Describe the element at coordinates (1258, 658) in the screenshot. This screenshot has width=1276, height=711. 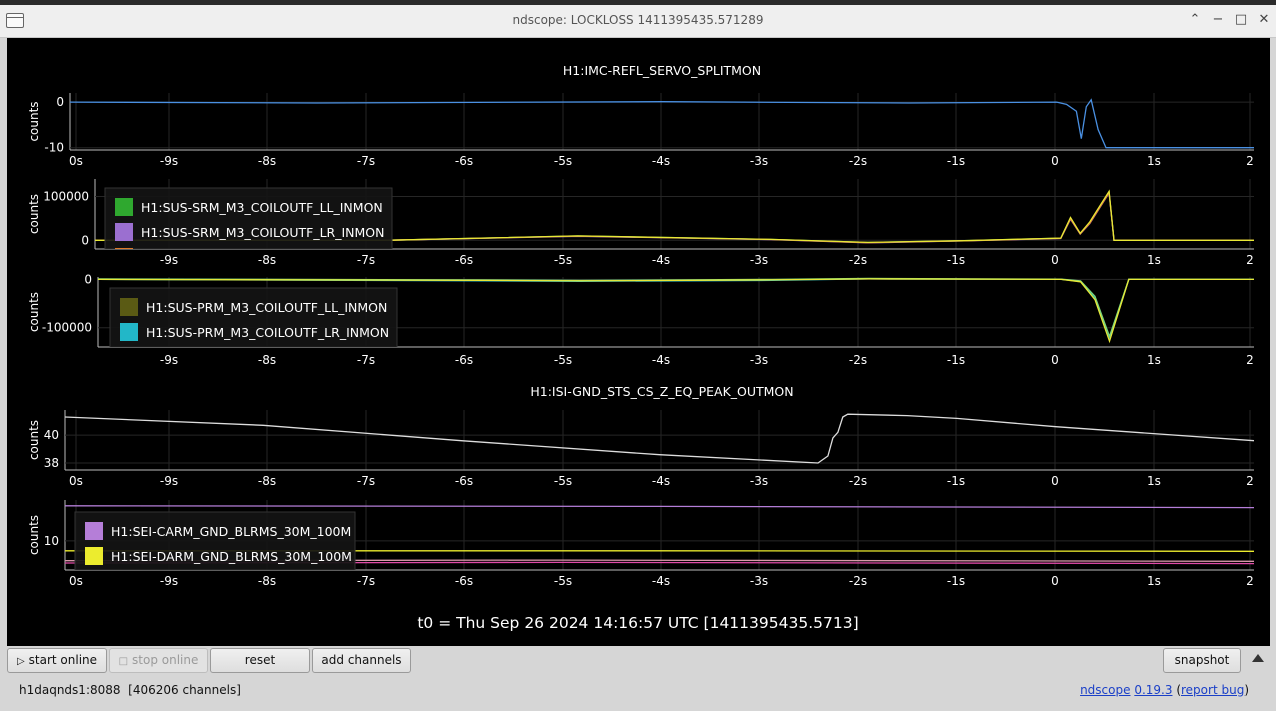
I see `collapse-panel-icon` at that location.